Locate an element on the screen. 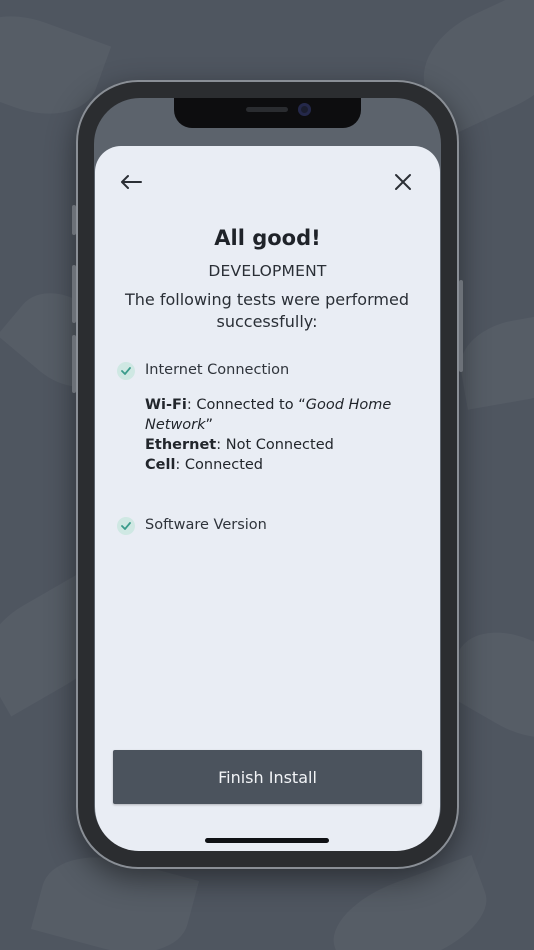  front-camera is located at coordinates (304, 109).